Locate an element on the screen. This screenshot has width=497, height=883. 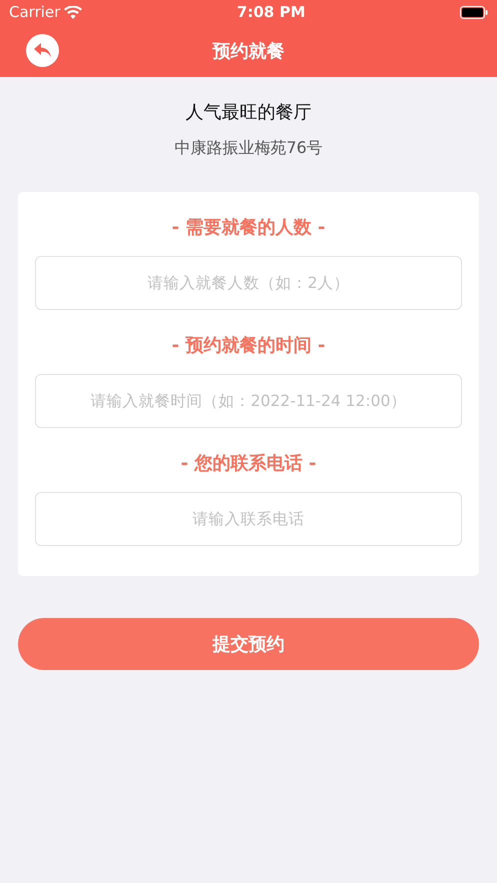
submit-button: 提交预约 is located at coordinates (248, 644).